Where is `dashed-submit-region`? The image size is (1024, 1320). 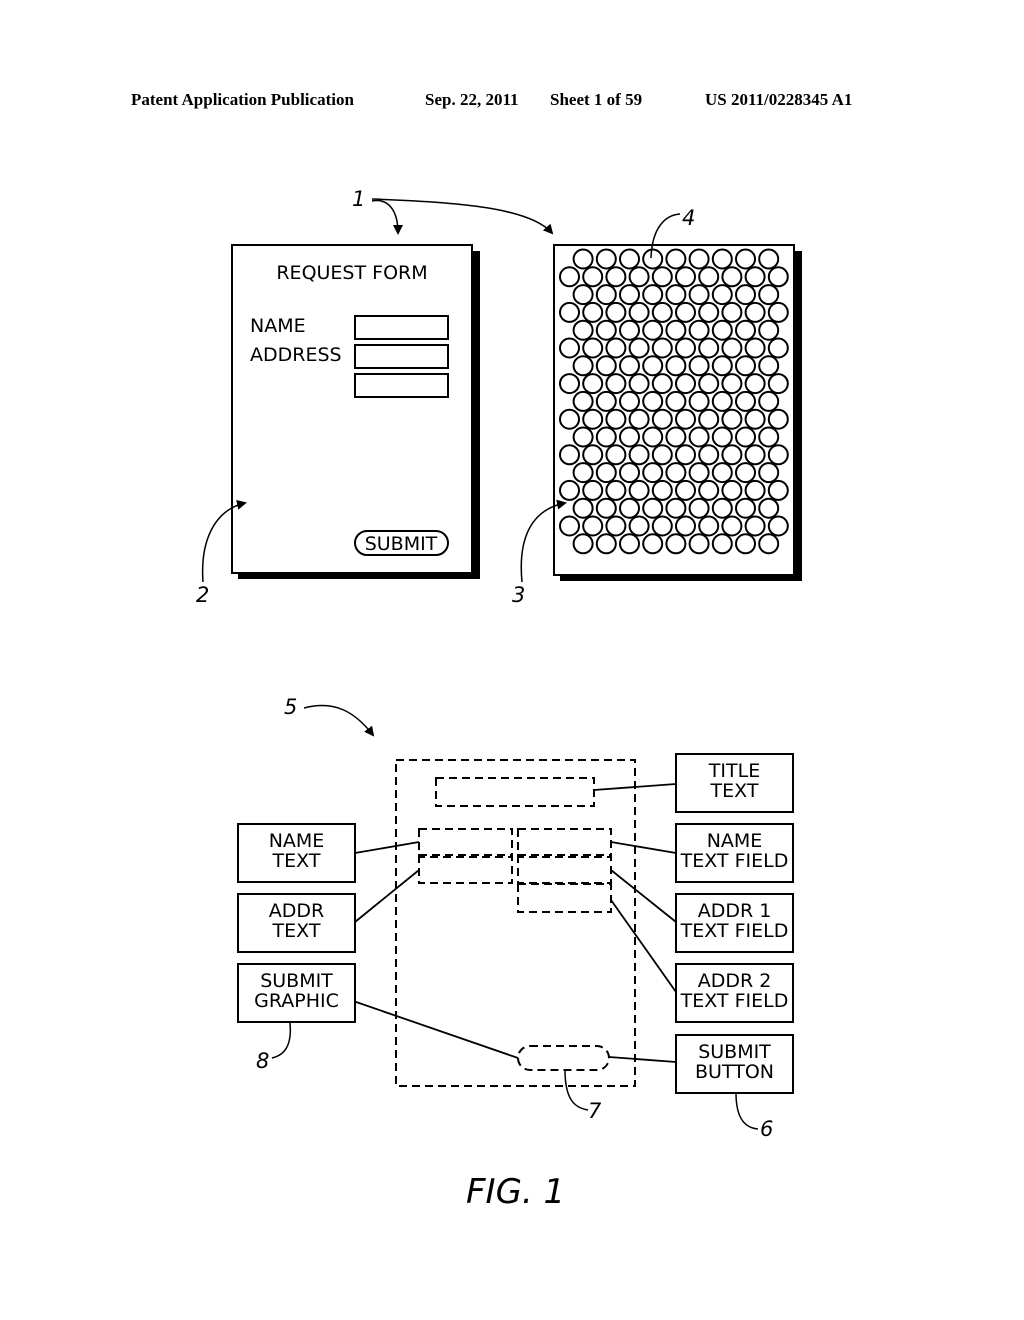 dashed-submit-region is located at coordinates (563, 1058).